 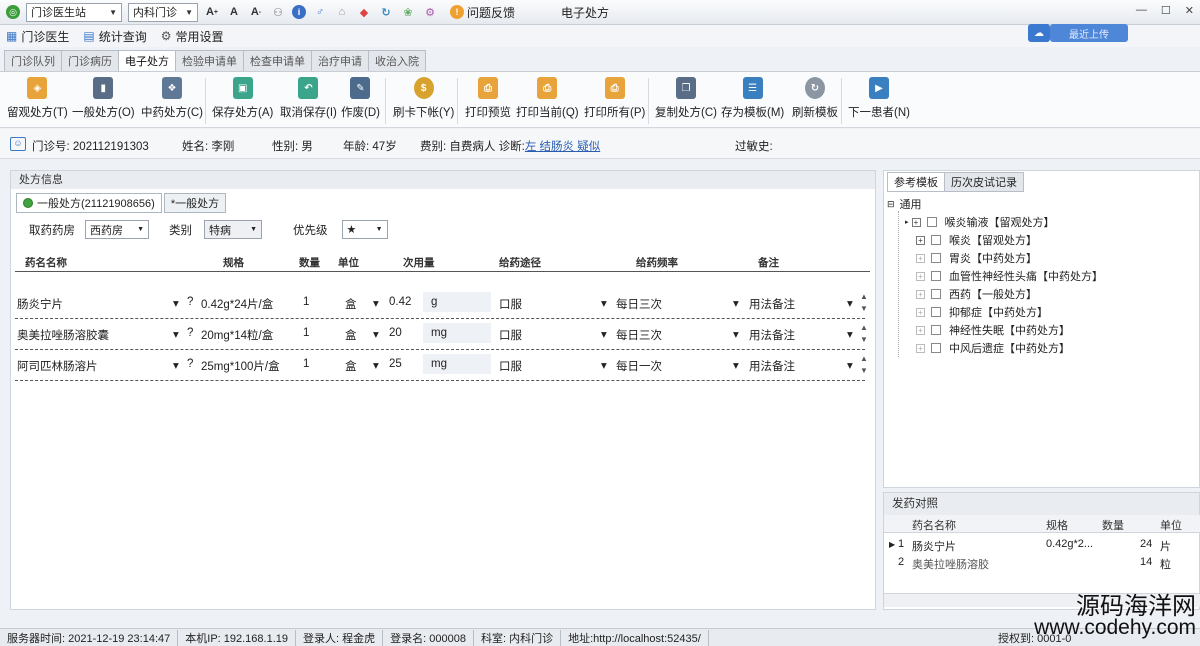 I want to click on tab-queue: 门诊队列, so click(x=33, y=60).